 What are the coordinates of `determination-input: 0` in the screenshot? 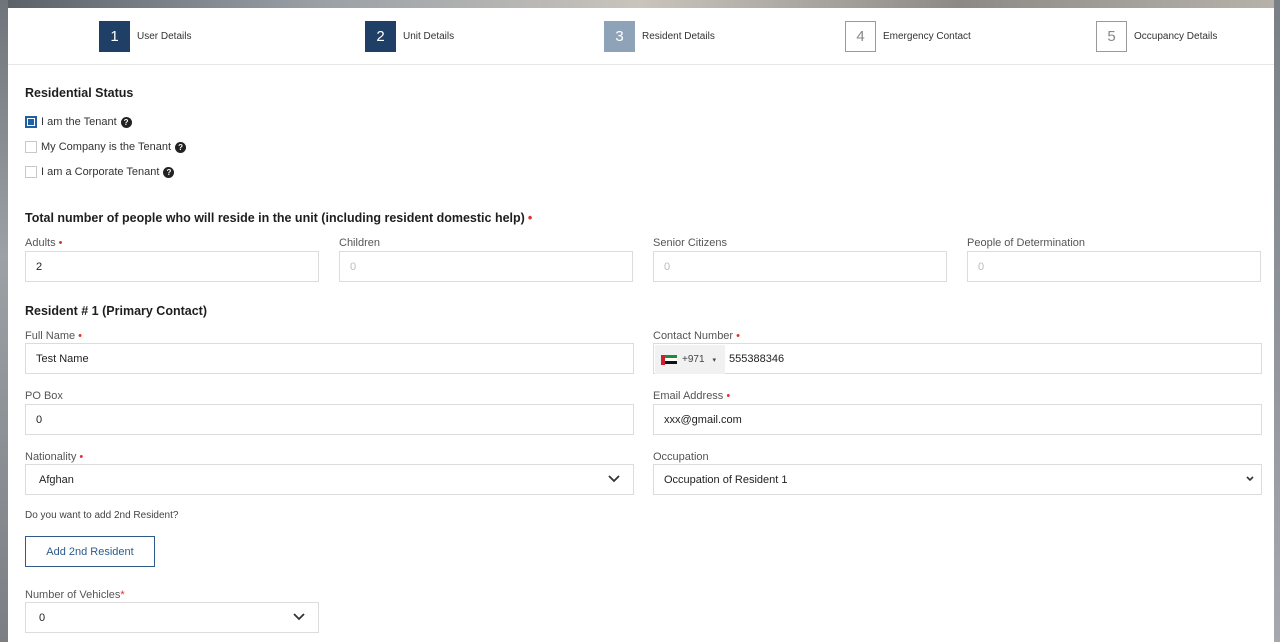 It's located at (1114, 266).